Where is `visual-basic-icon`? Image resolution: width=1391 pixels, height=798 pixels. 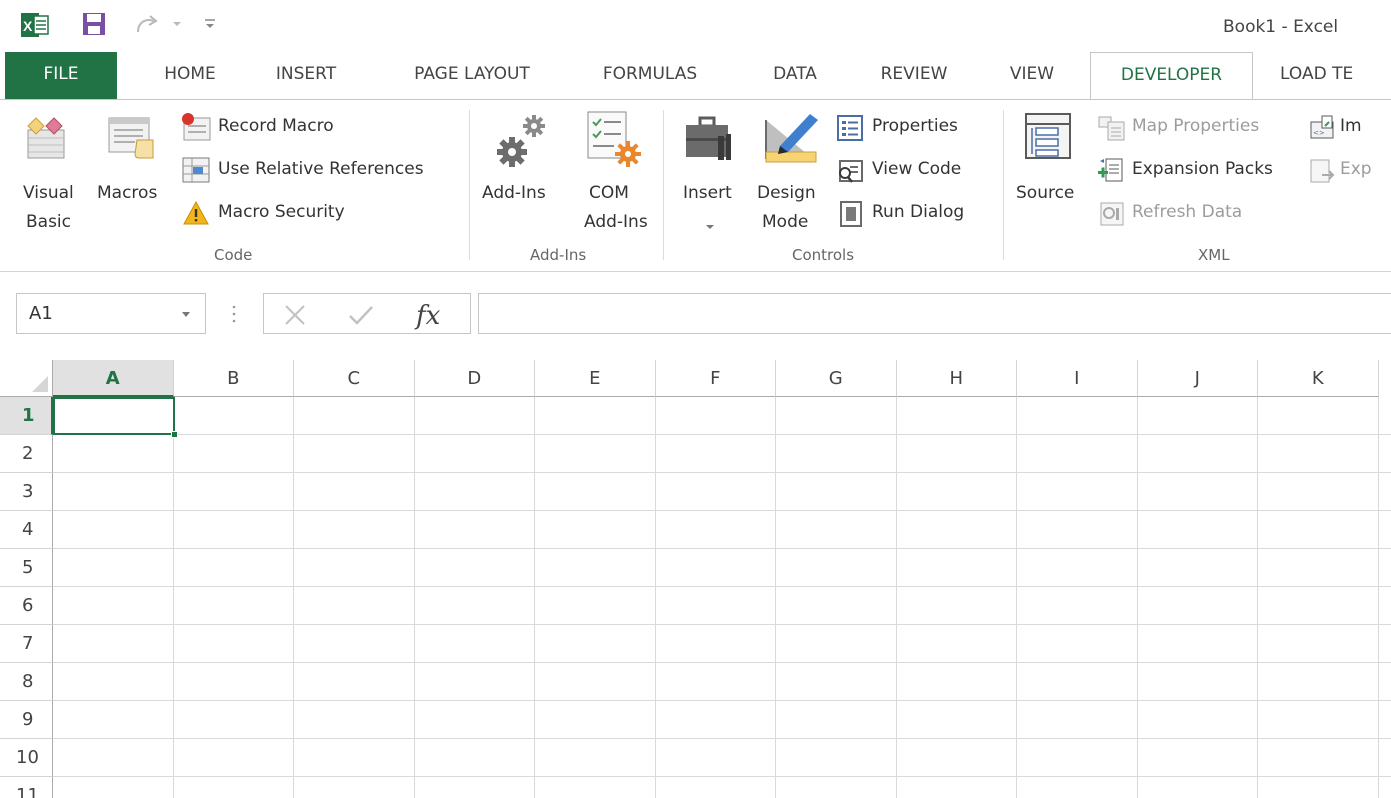
visual-basic-icon is located at coordinates (46, 138).